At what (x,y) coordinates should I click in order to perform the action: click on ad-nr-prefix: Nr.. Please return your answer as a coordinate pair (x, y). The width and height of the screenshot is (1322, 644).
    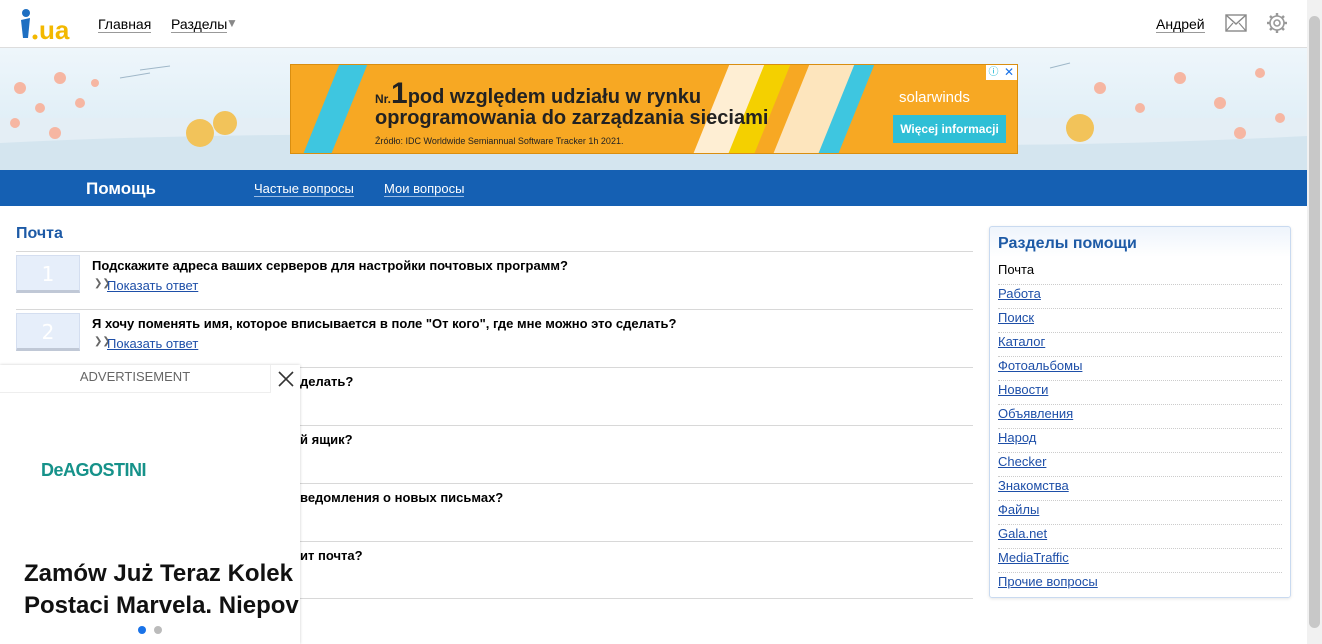
    Looking at the image, I should click on (383, 99).